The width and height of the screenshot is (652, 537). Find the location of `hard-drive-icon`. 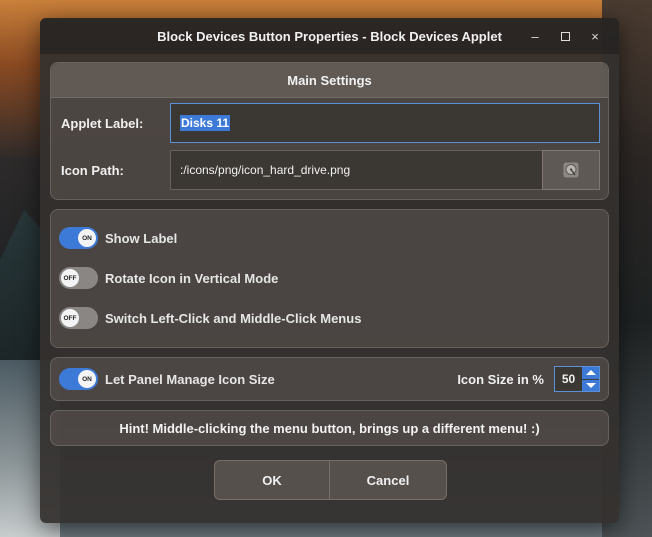

hard-drive-icon is located at coordinates (571, 170).